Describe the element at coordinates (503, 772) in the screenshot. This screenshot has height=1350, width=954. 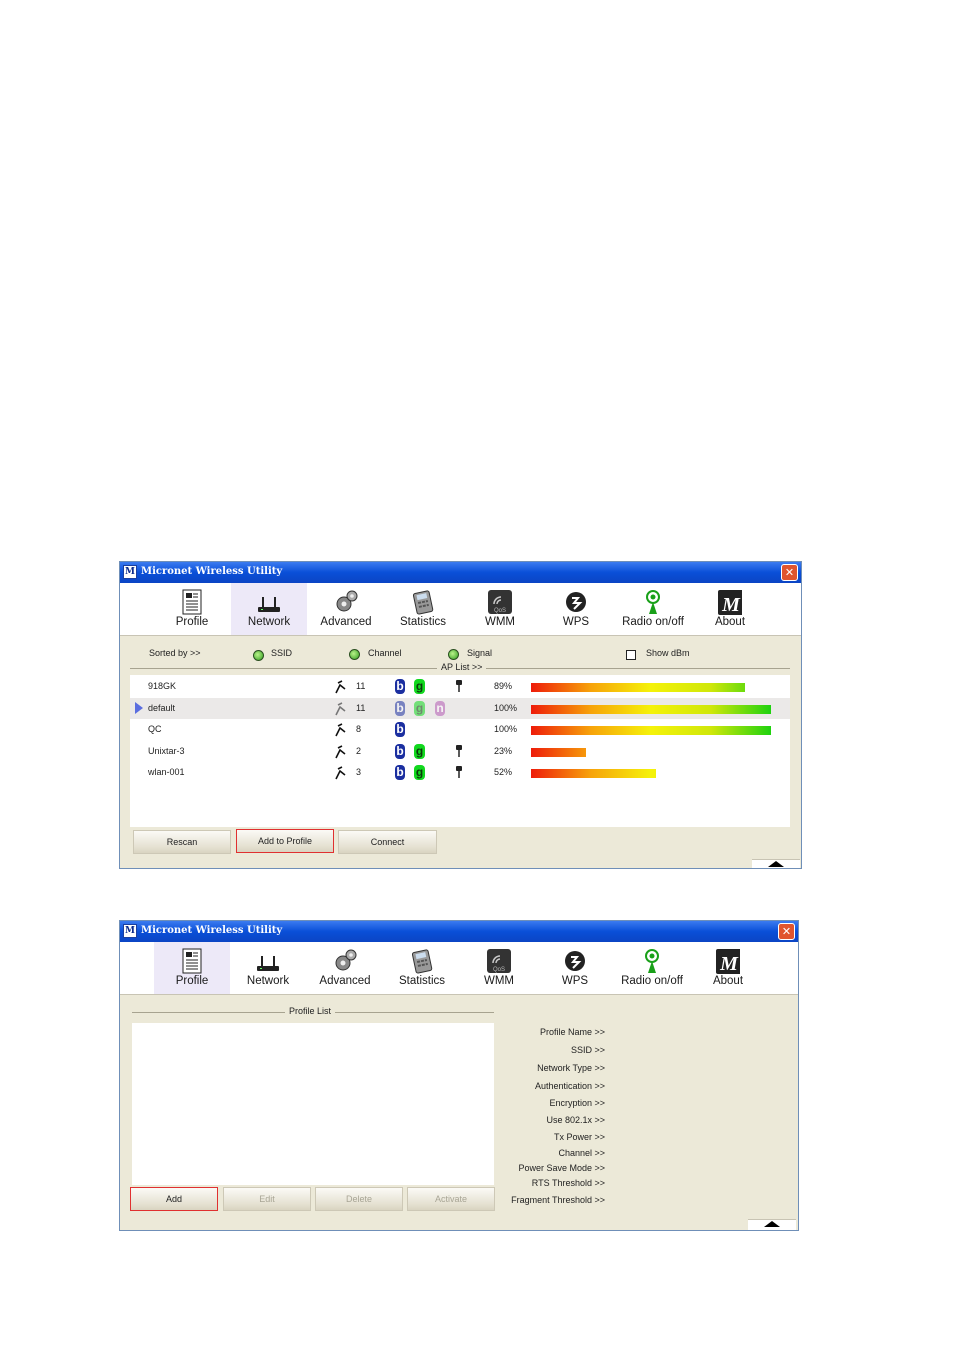
I see `ap-signal-percent: 52%` at that location.